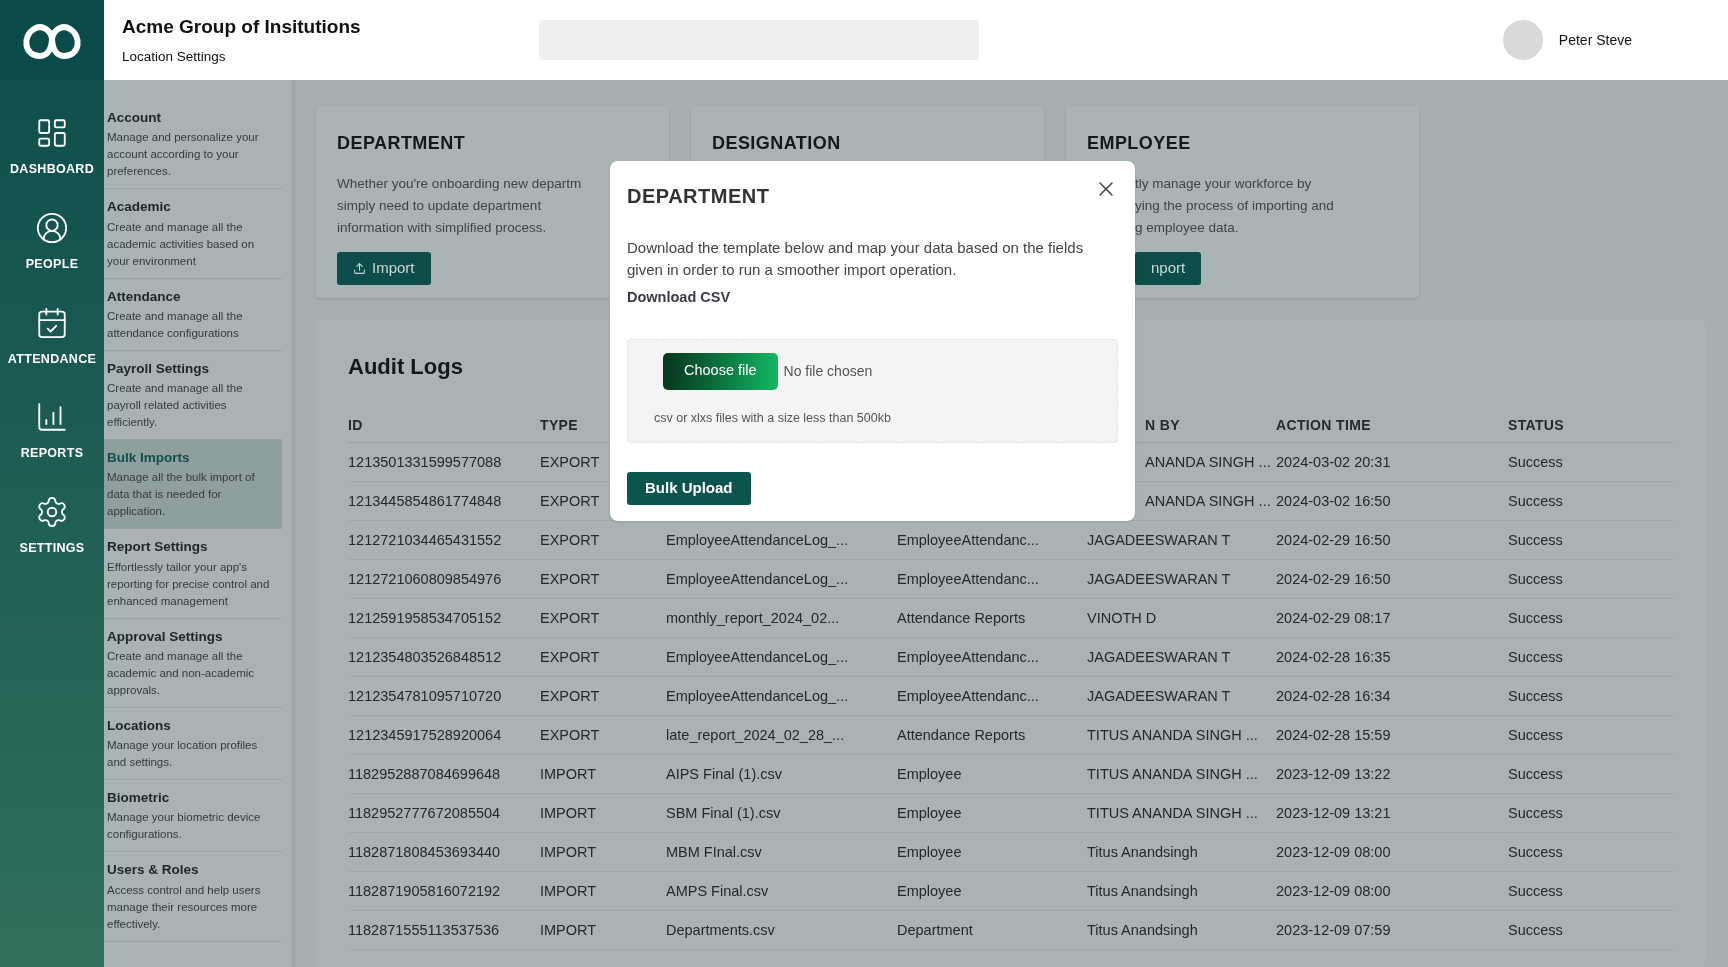 Image resolution: width=1728 pixels, height=967 pixels. I want to click on user-name: Peter Steve, so click(1595, 40).